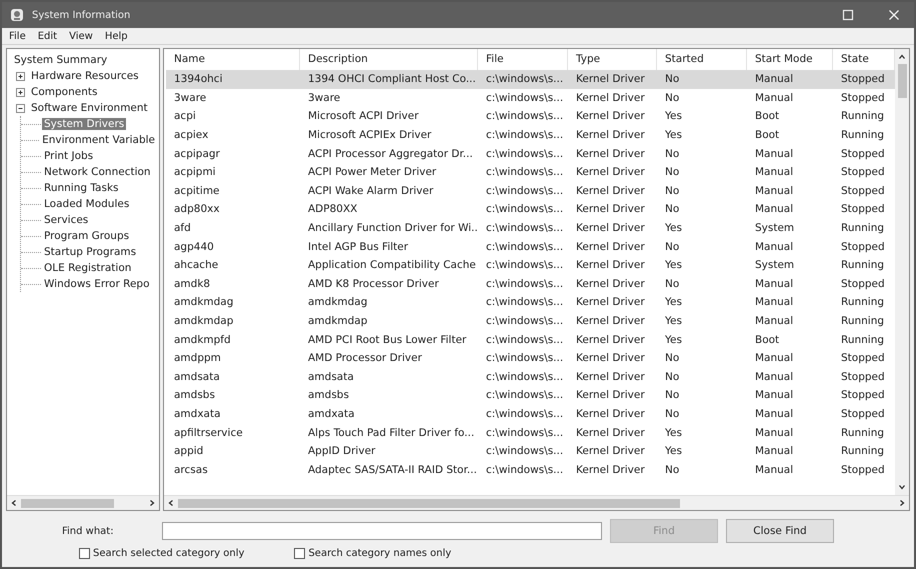 Image resolution: width=916 pixels, height=569 pixels. I want to click on table-row: appid AppID Driver c:\windows\s... Kernel Driver Yes Manual Running, so click(530, 451).